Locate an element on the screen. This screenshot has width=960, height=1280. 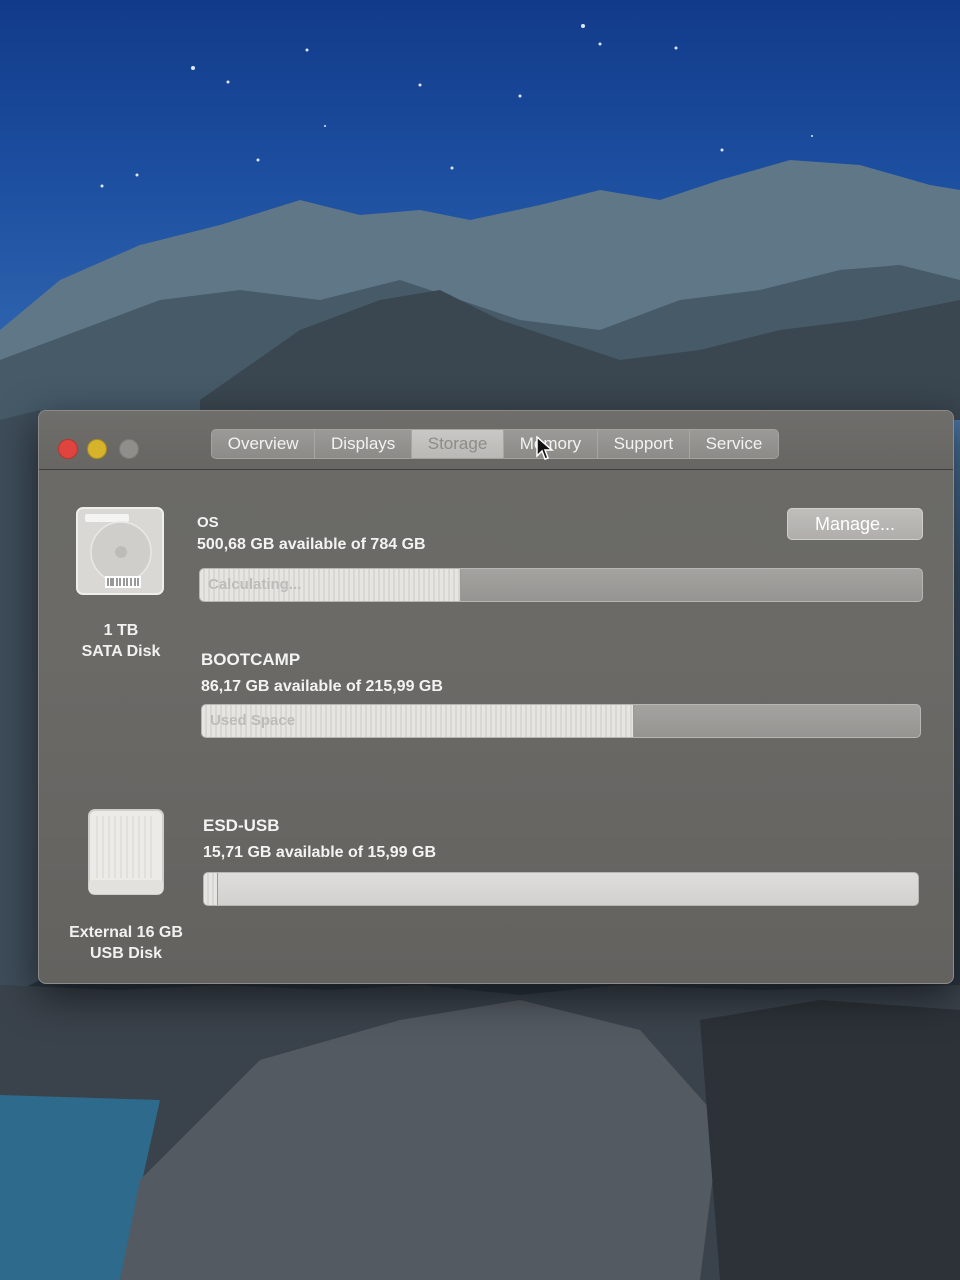
tab-service: Service is located at coordinates (733, 444).